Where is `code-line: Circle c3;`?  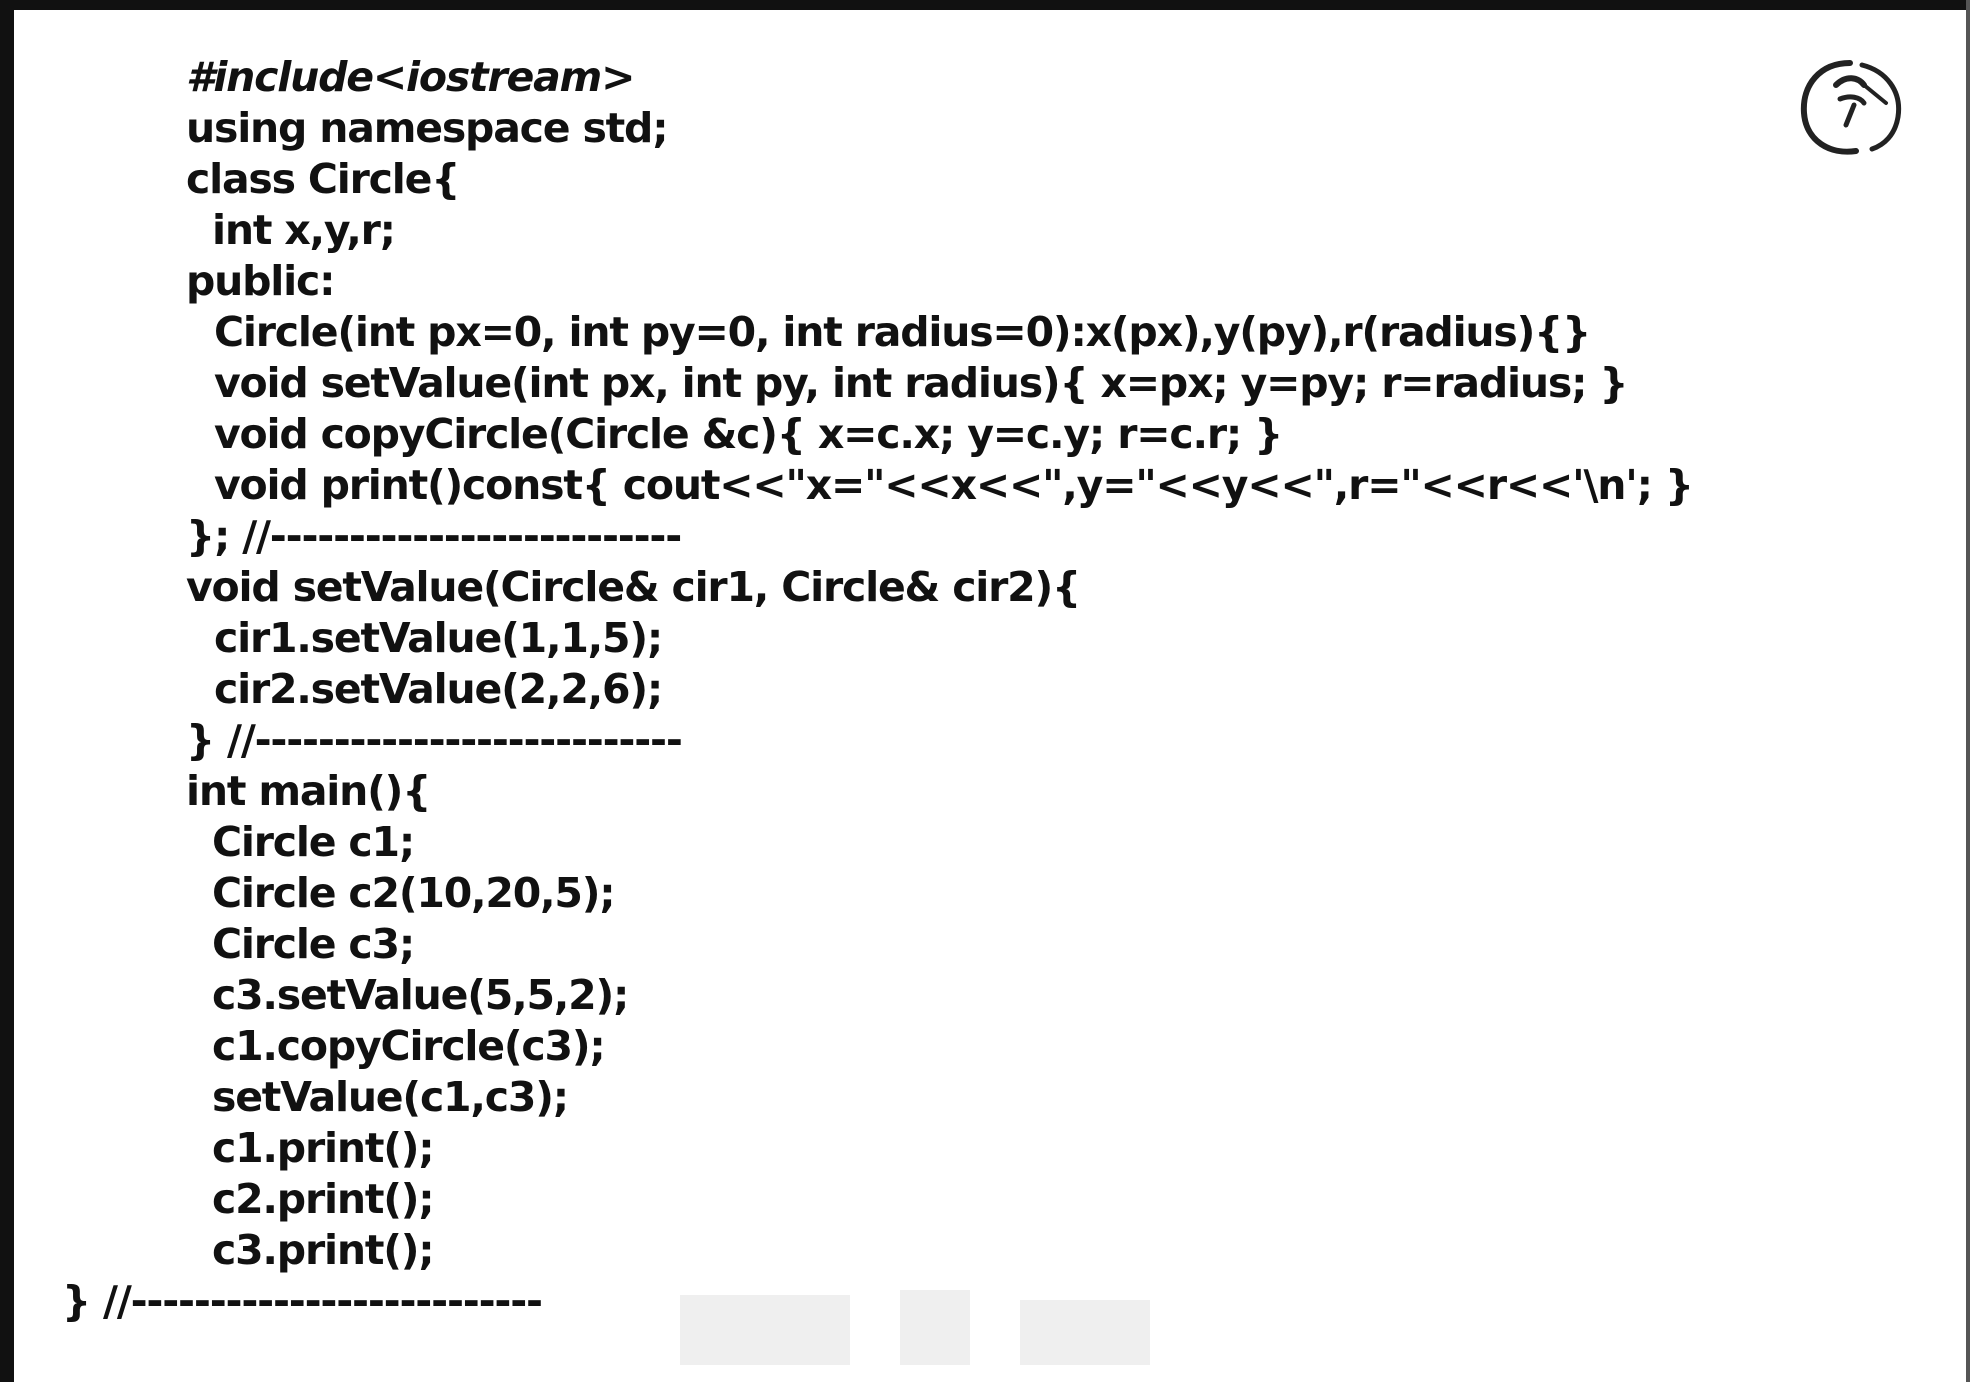 code-line: Circle c3; is located at coordinates (313, 944).